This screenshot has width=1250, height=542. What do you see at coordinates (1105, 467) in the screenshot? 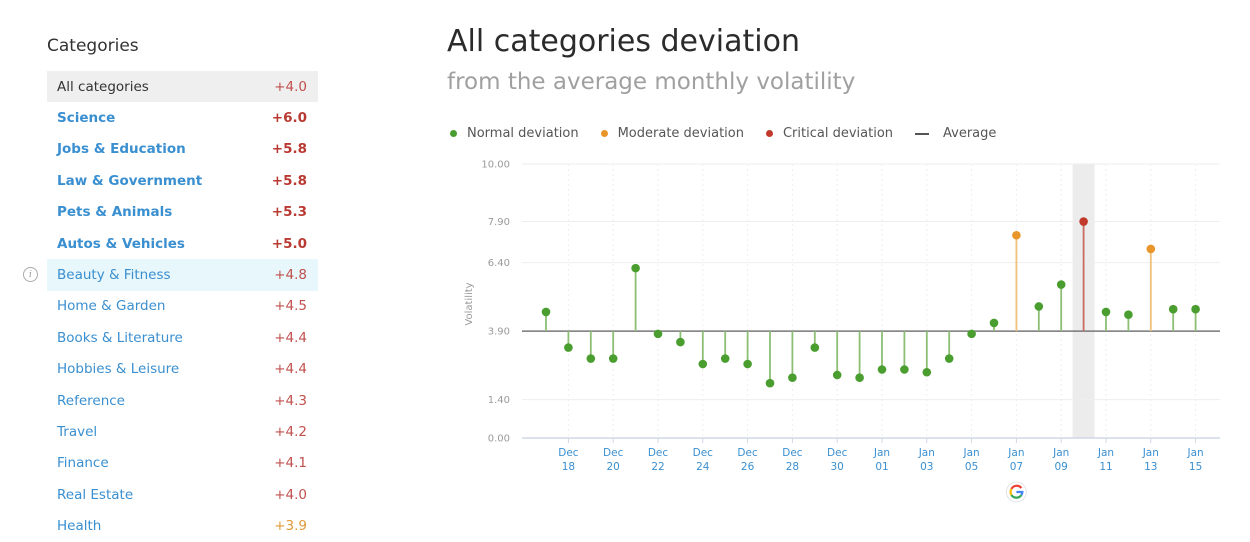
I see `x-tick-label-day: 11` at bounding box center [1105, 467].